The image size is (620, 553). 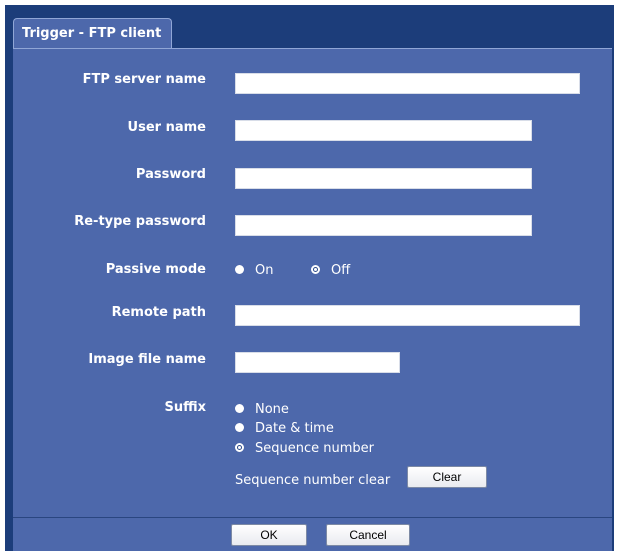 What do you see at coordinates (147, 359) in the screenshot?
I see `image-file-name-label: Image file name` at bounding box center [147, 359].